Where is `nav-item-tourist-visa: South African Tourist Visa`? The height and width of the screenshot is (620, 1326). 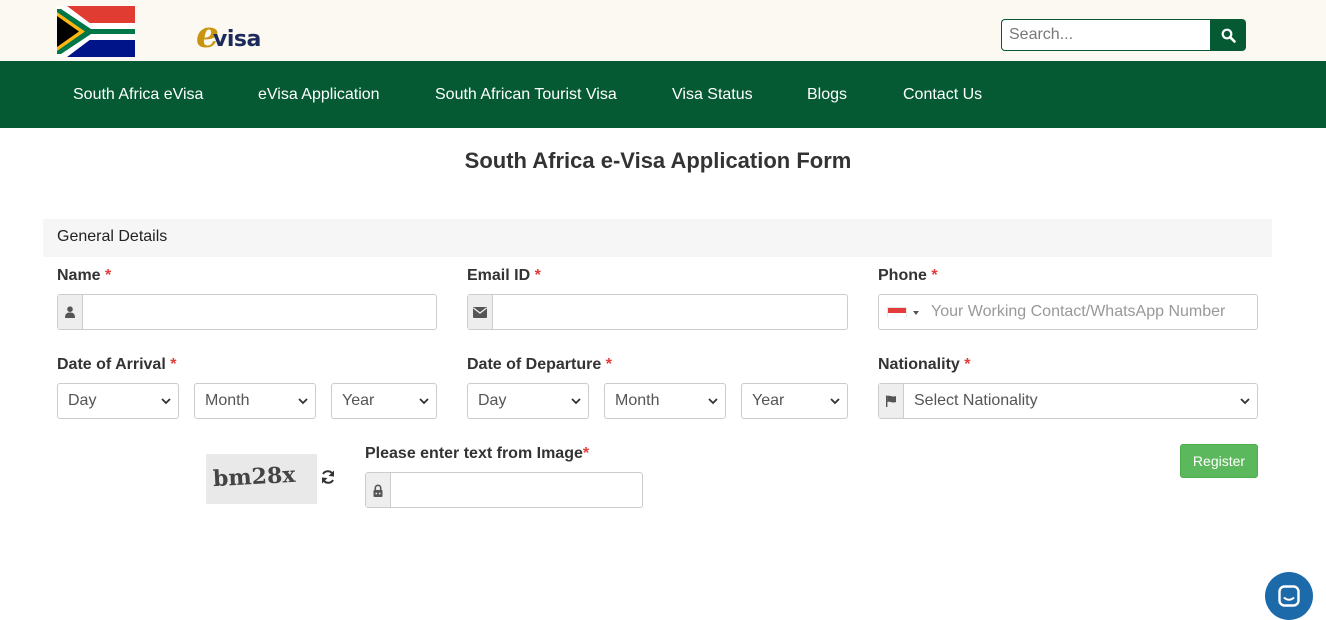 nav-item-tourist-visa: South African Tourist Visa is located at coordinates (526, 94).